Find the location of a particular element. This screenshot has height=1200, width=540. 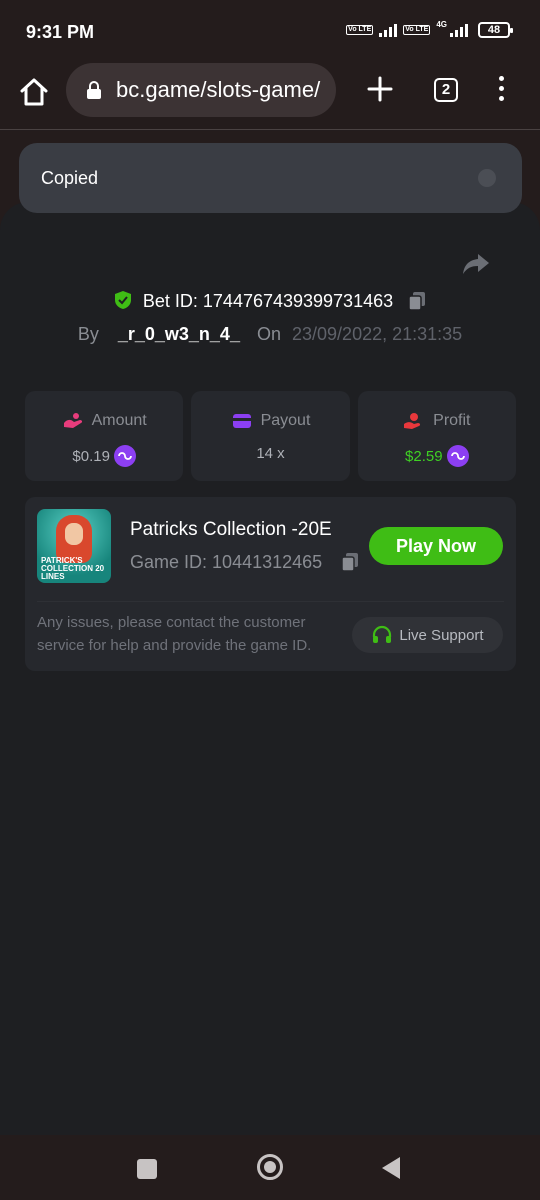

system-nav-bar is located at coordinates (270, 1167).